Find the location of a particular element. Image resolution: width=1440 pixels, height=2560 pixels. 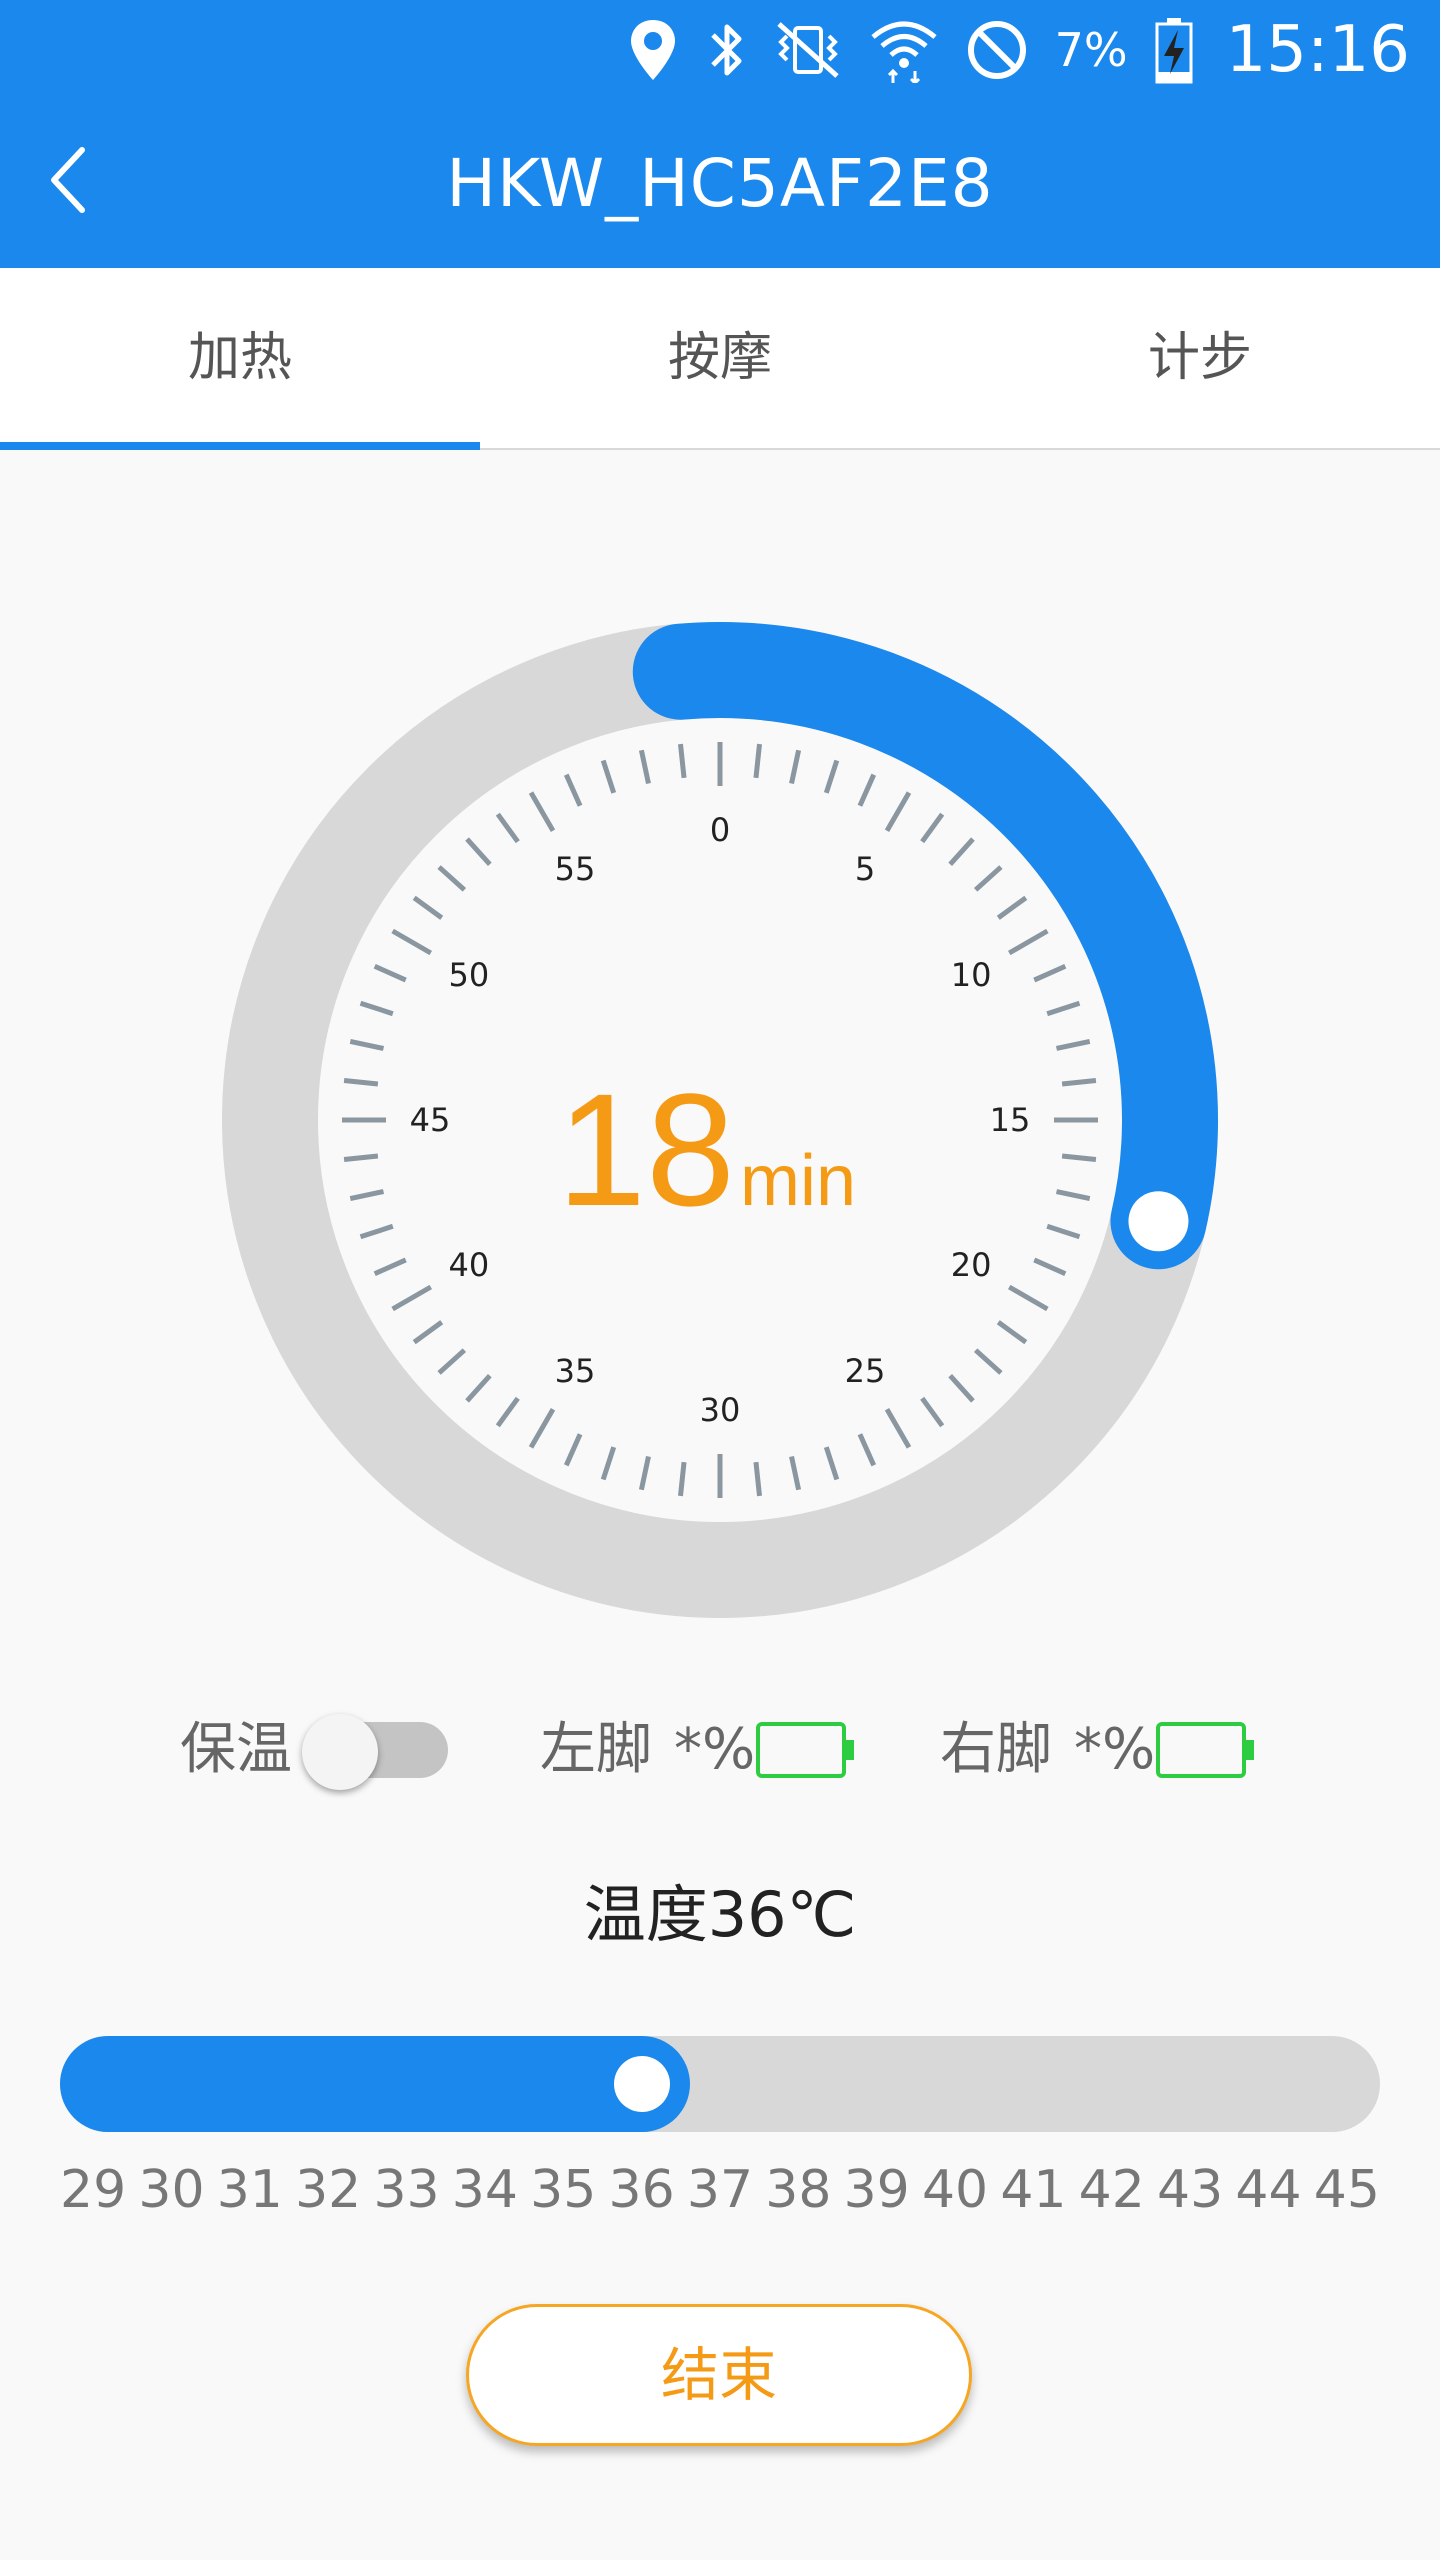

scale-label: 32 is located at coordinates (328, 2190).